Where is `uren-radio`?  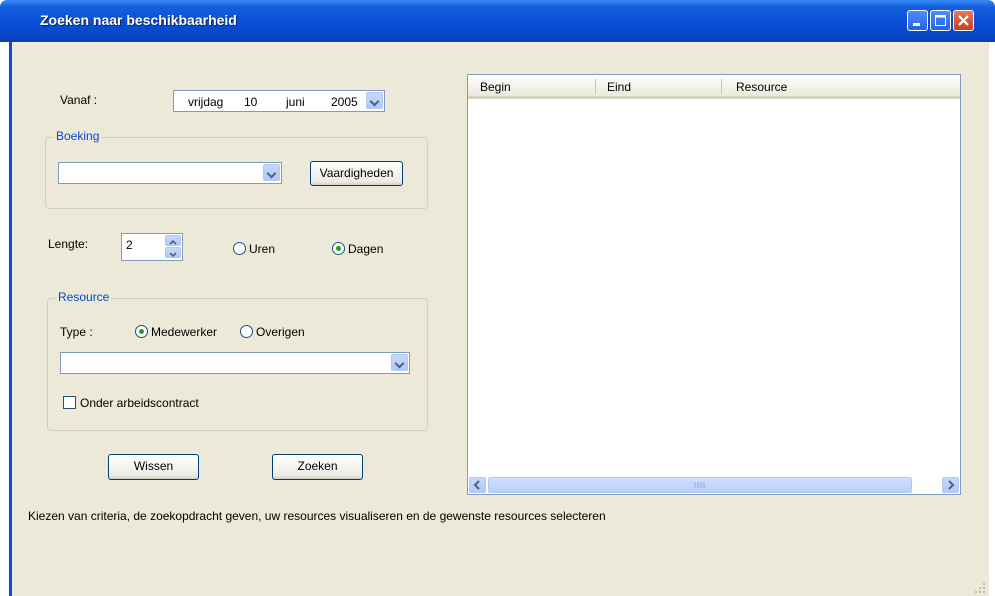
uren-radio is located at coordinates (239, 248).